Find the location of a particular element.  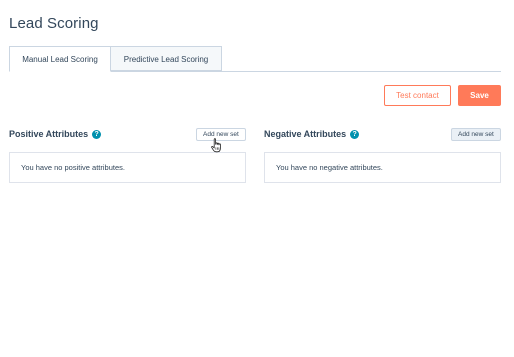

tab-manual-lead-scoring: Manual Lead Scoring is located at coordinates (60, 59).